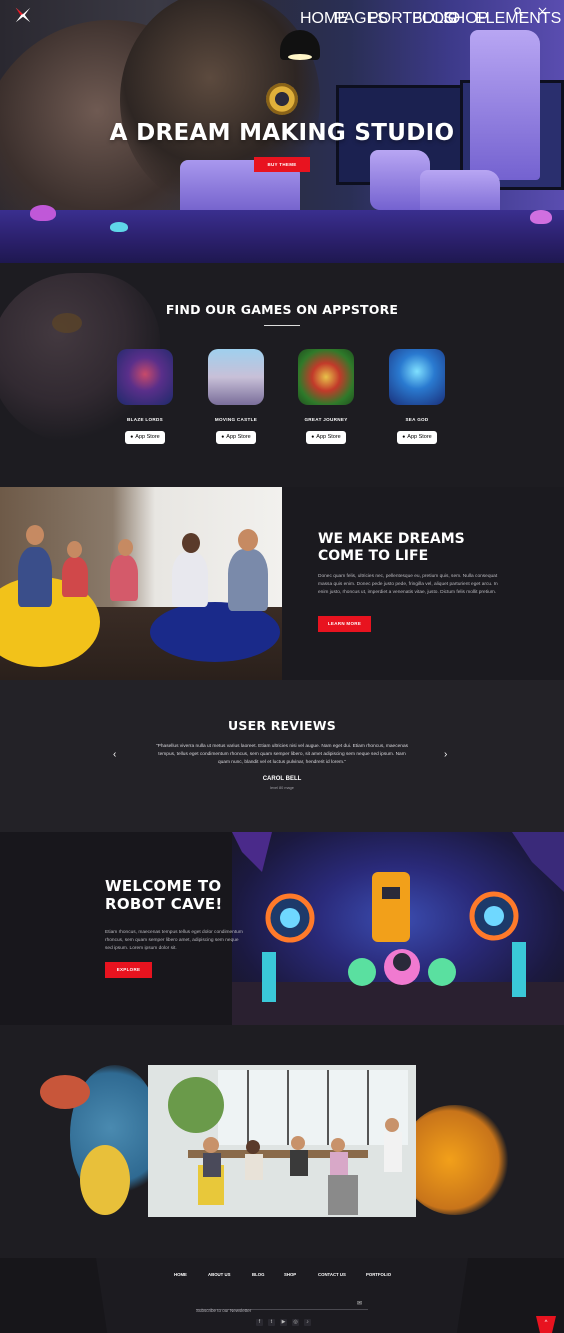 The height and width of the screenshot is (1333, 564). I want to click on robot-title-line: WELCOME TO, so click(163, 886).